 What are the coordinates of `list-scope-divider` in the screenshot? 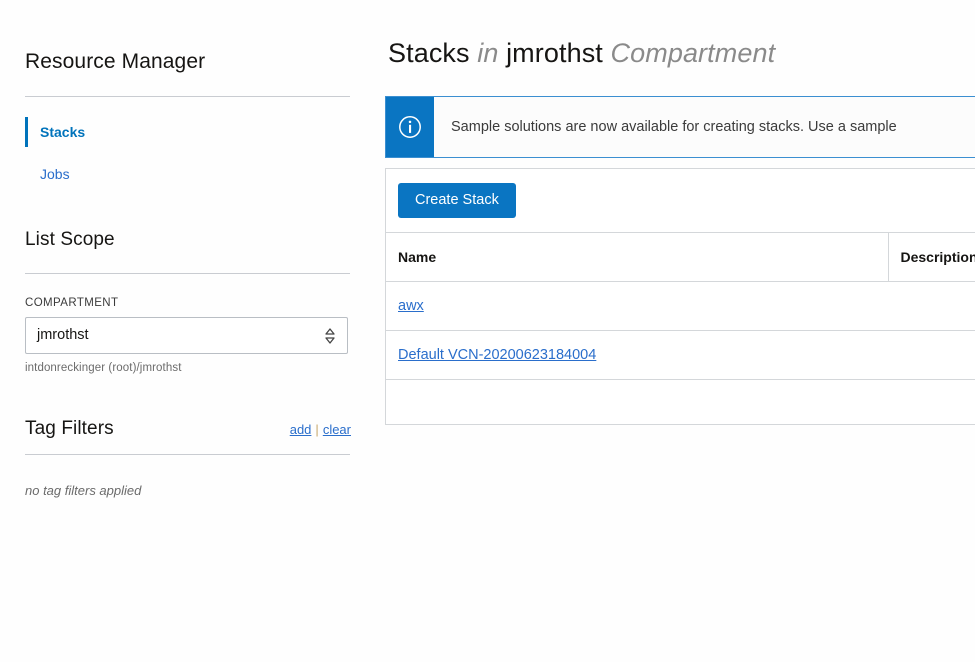 It's located at (187, 273).